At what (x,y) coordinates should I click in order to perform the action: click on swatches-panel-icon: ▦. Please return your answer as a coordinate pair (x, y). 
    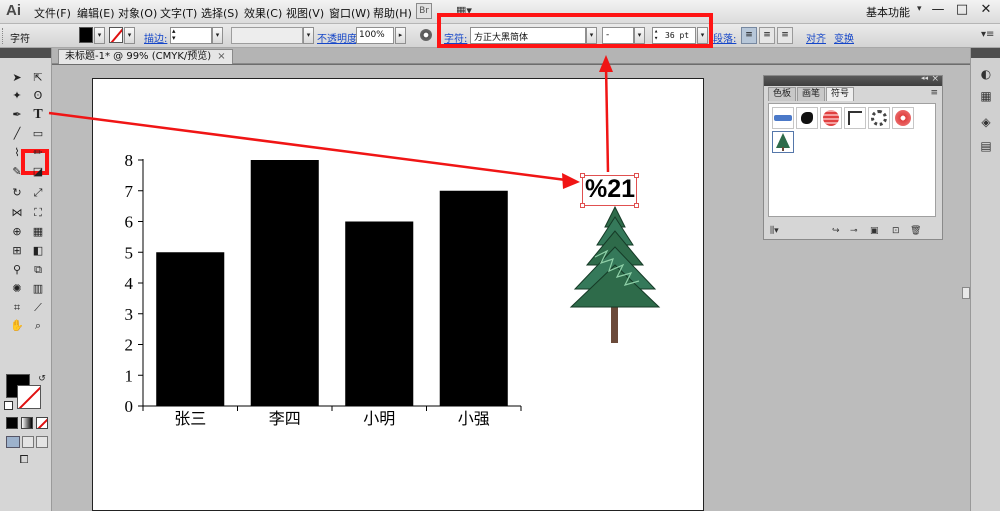
    Looking at the image, I should click on (986, 96).